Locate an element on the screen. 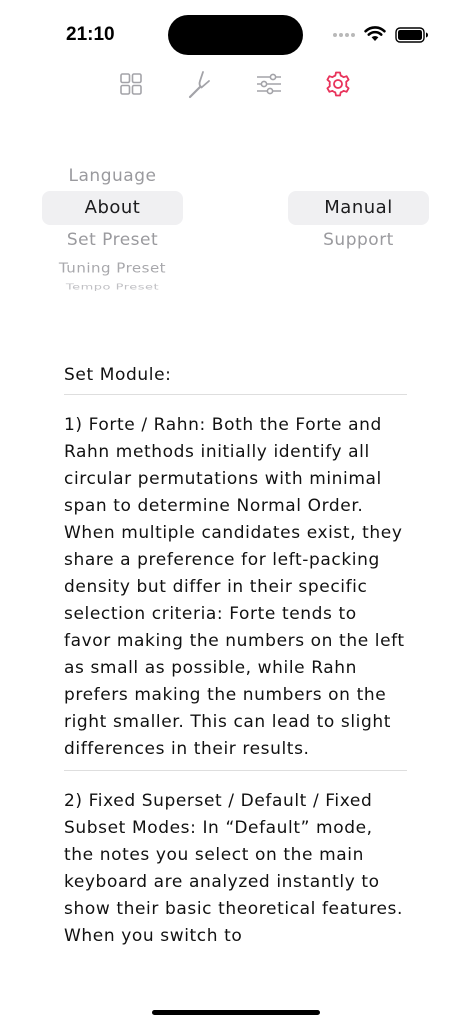 This screenshot has height=1024, width=471. picker-option-manual-selected: Manual is located at coordinates (358, 208).